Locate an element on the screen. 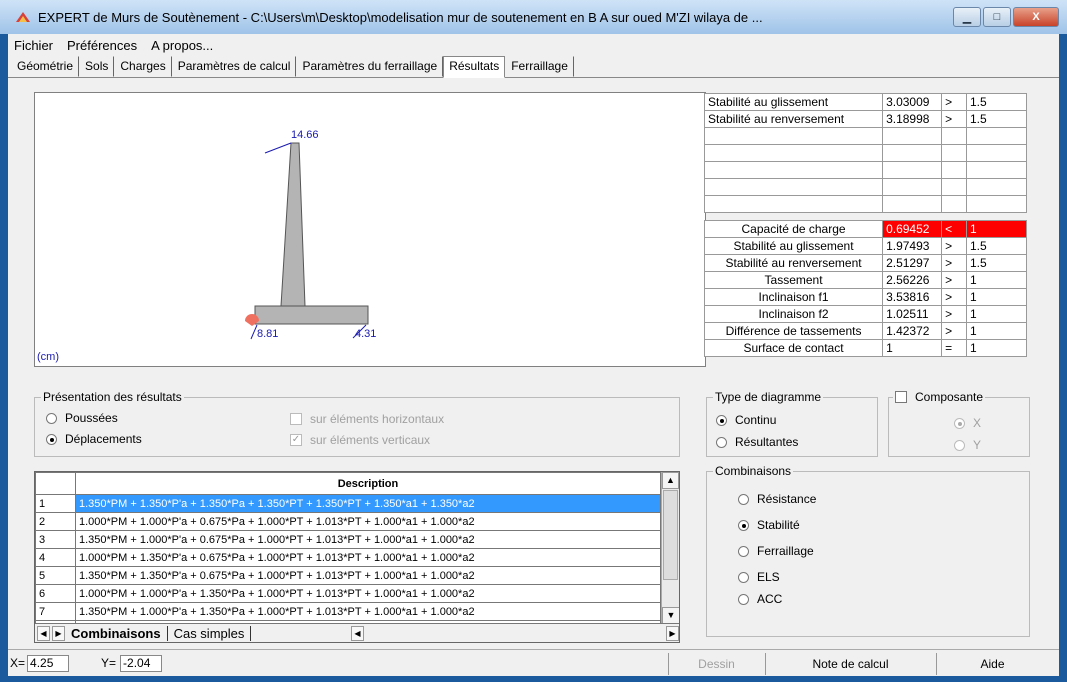 The width and height of the screenshot is (1067, 682). scroll-down-icon: ▼ is located at coordinates (670, 615).